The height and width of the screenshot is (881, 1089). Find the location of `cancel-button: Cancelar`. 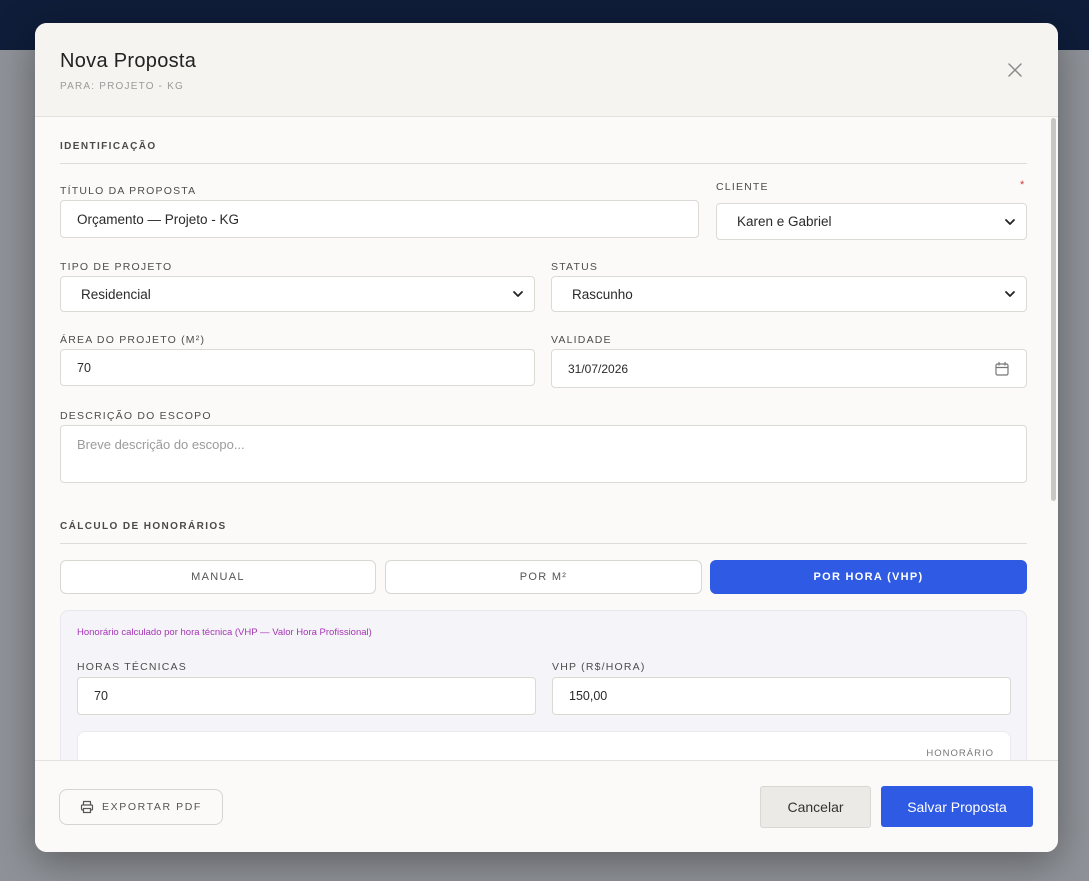

cancel-button: Cancelar is located at coordinates (815, 807).